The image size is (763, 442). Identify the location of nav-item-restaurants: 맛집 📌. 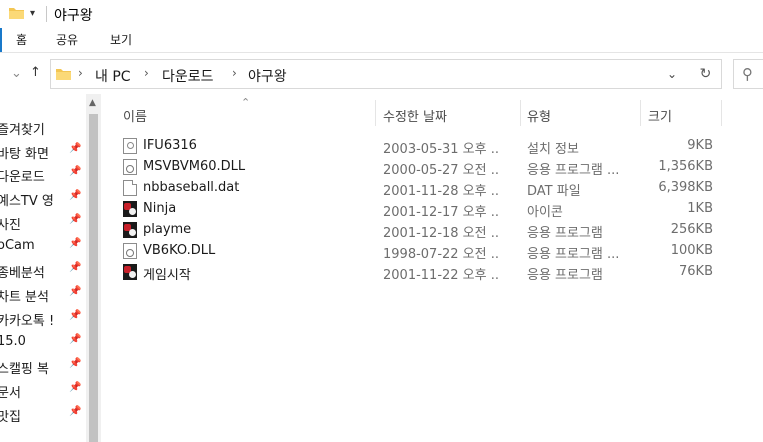
(41, 415).